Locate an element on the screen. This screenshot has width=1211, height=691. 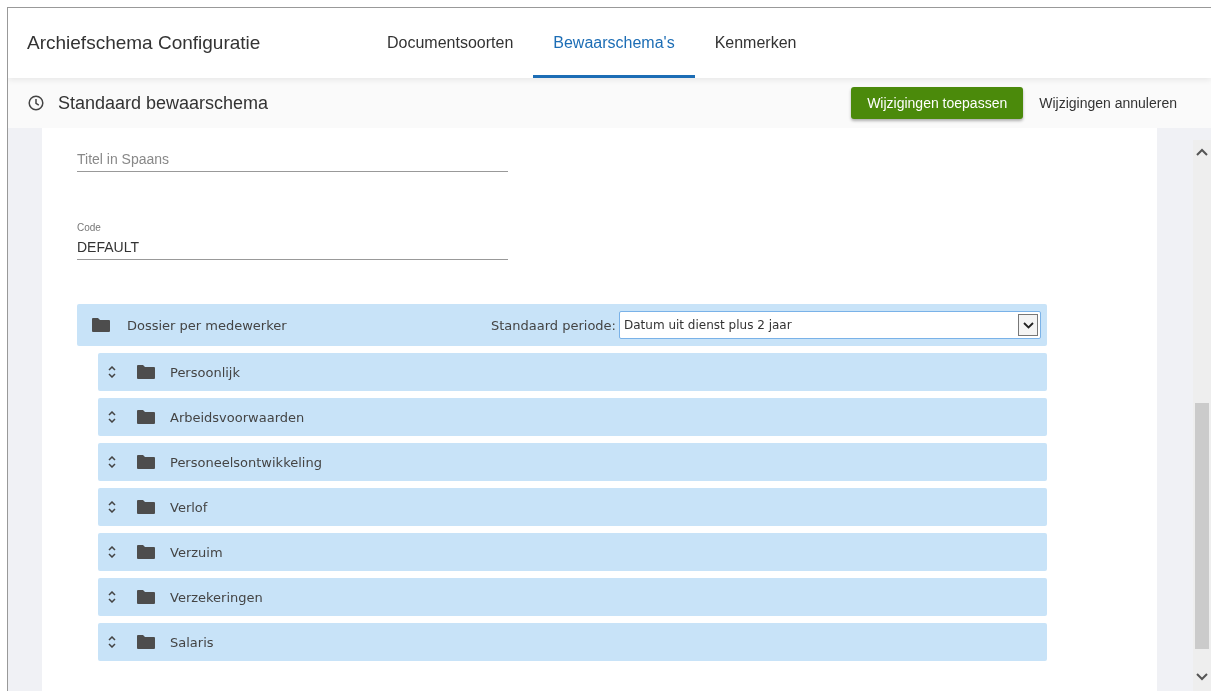
folder-name: Arbeidsvoorwaarden is located at coordinates (237, 417).